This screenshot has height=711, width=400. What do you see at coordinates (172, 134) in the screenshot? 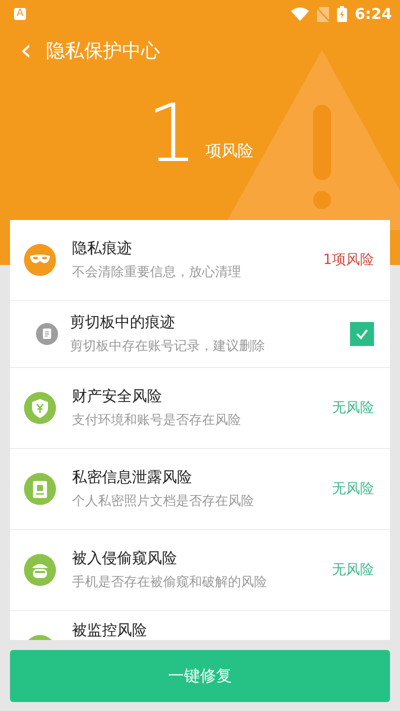
I see `risk-count: 1` at bounding box center [172, 134].